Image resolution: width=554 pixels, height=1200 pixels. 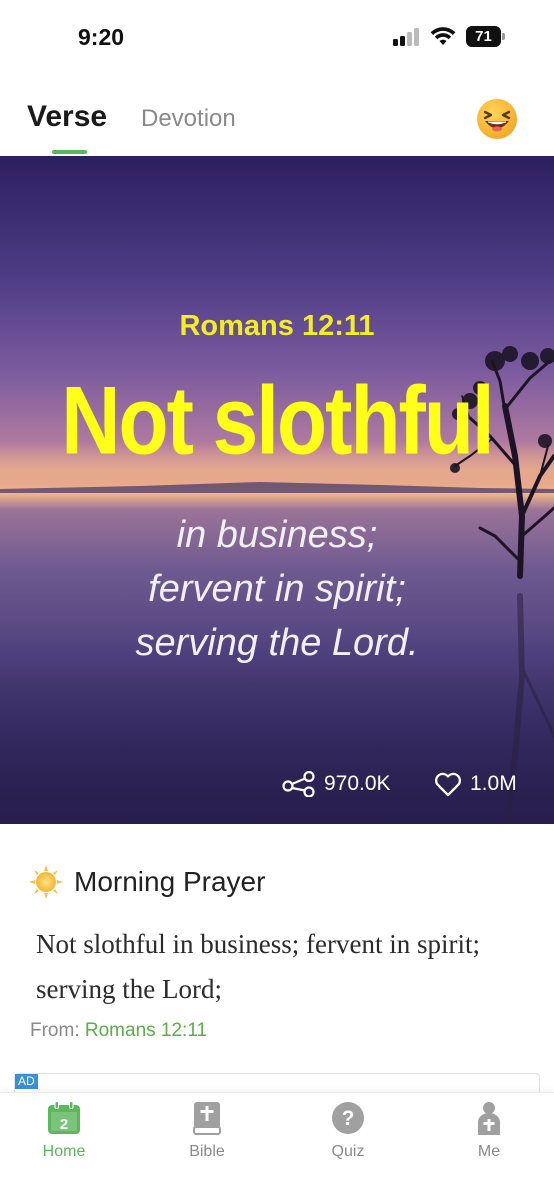 What do you see at coordinates (443, 36) in the screenshot?
I see `wifi-icon` at bounding box center [443, 36].